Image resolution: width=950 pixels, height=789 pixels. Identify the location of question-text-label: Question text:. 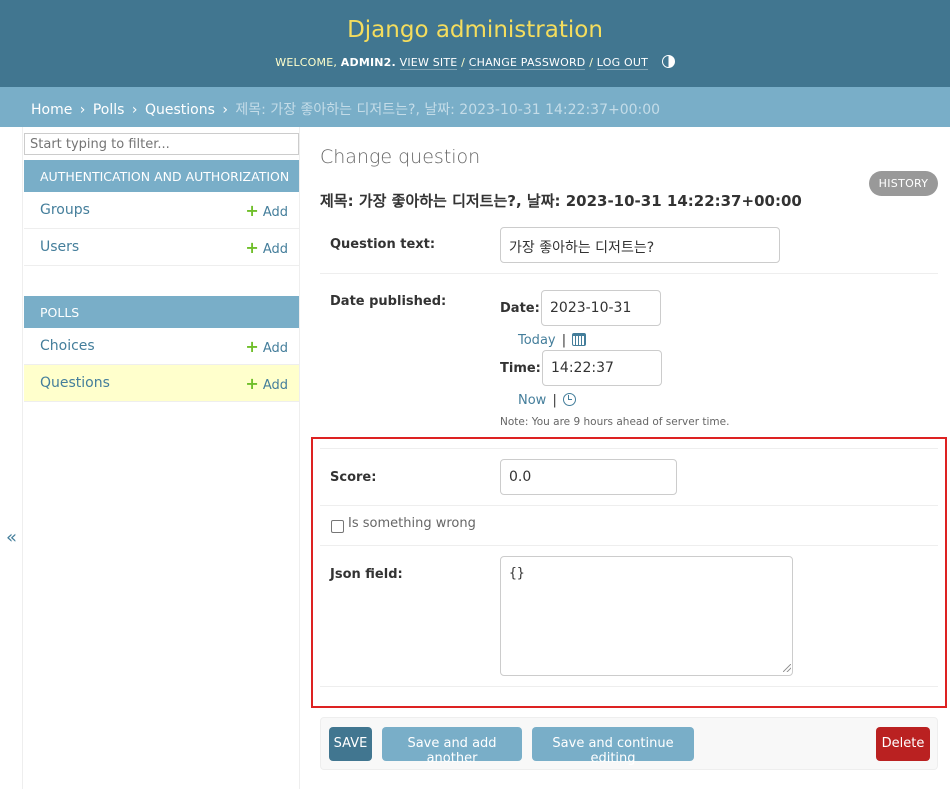
(383, 244).